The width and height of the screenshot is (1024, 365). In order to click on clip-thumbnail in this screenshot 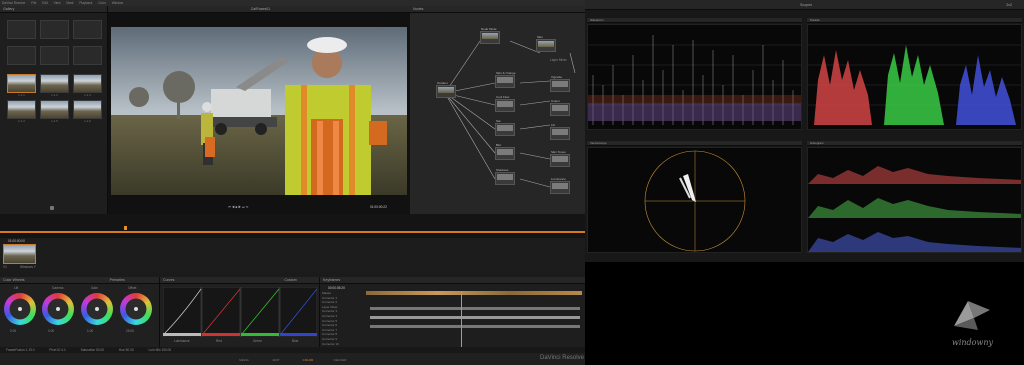, I will do `click(19, 254)`.